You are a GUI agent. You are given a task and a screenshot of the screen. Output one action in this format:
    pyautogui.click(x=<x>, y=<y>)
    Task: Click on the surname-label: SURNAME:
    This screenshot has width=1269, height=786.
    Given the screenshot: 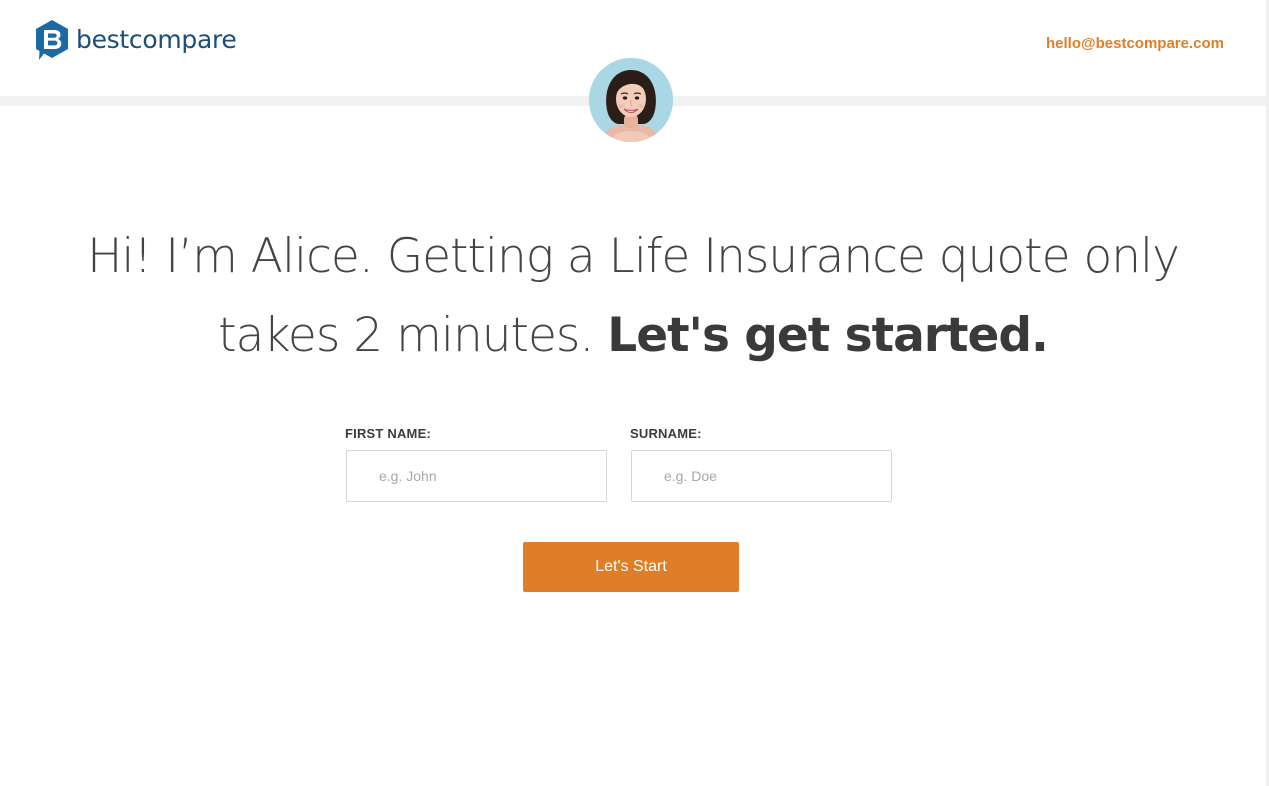 What is the action you would take?
    pyautogui.click(x=666, y=433)
    